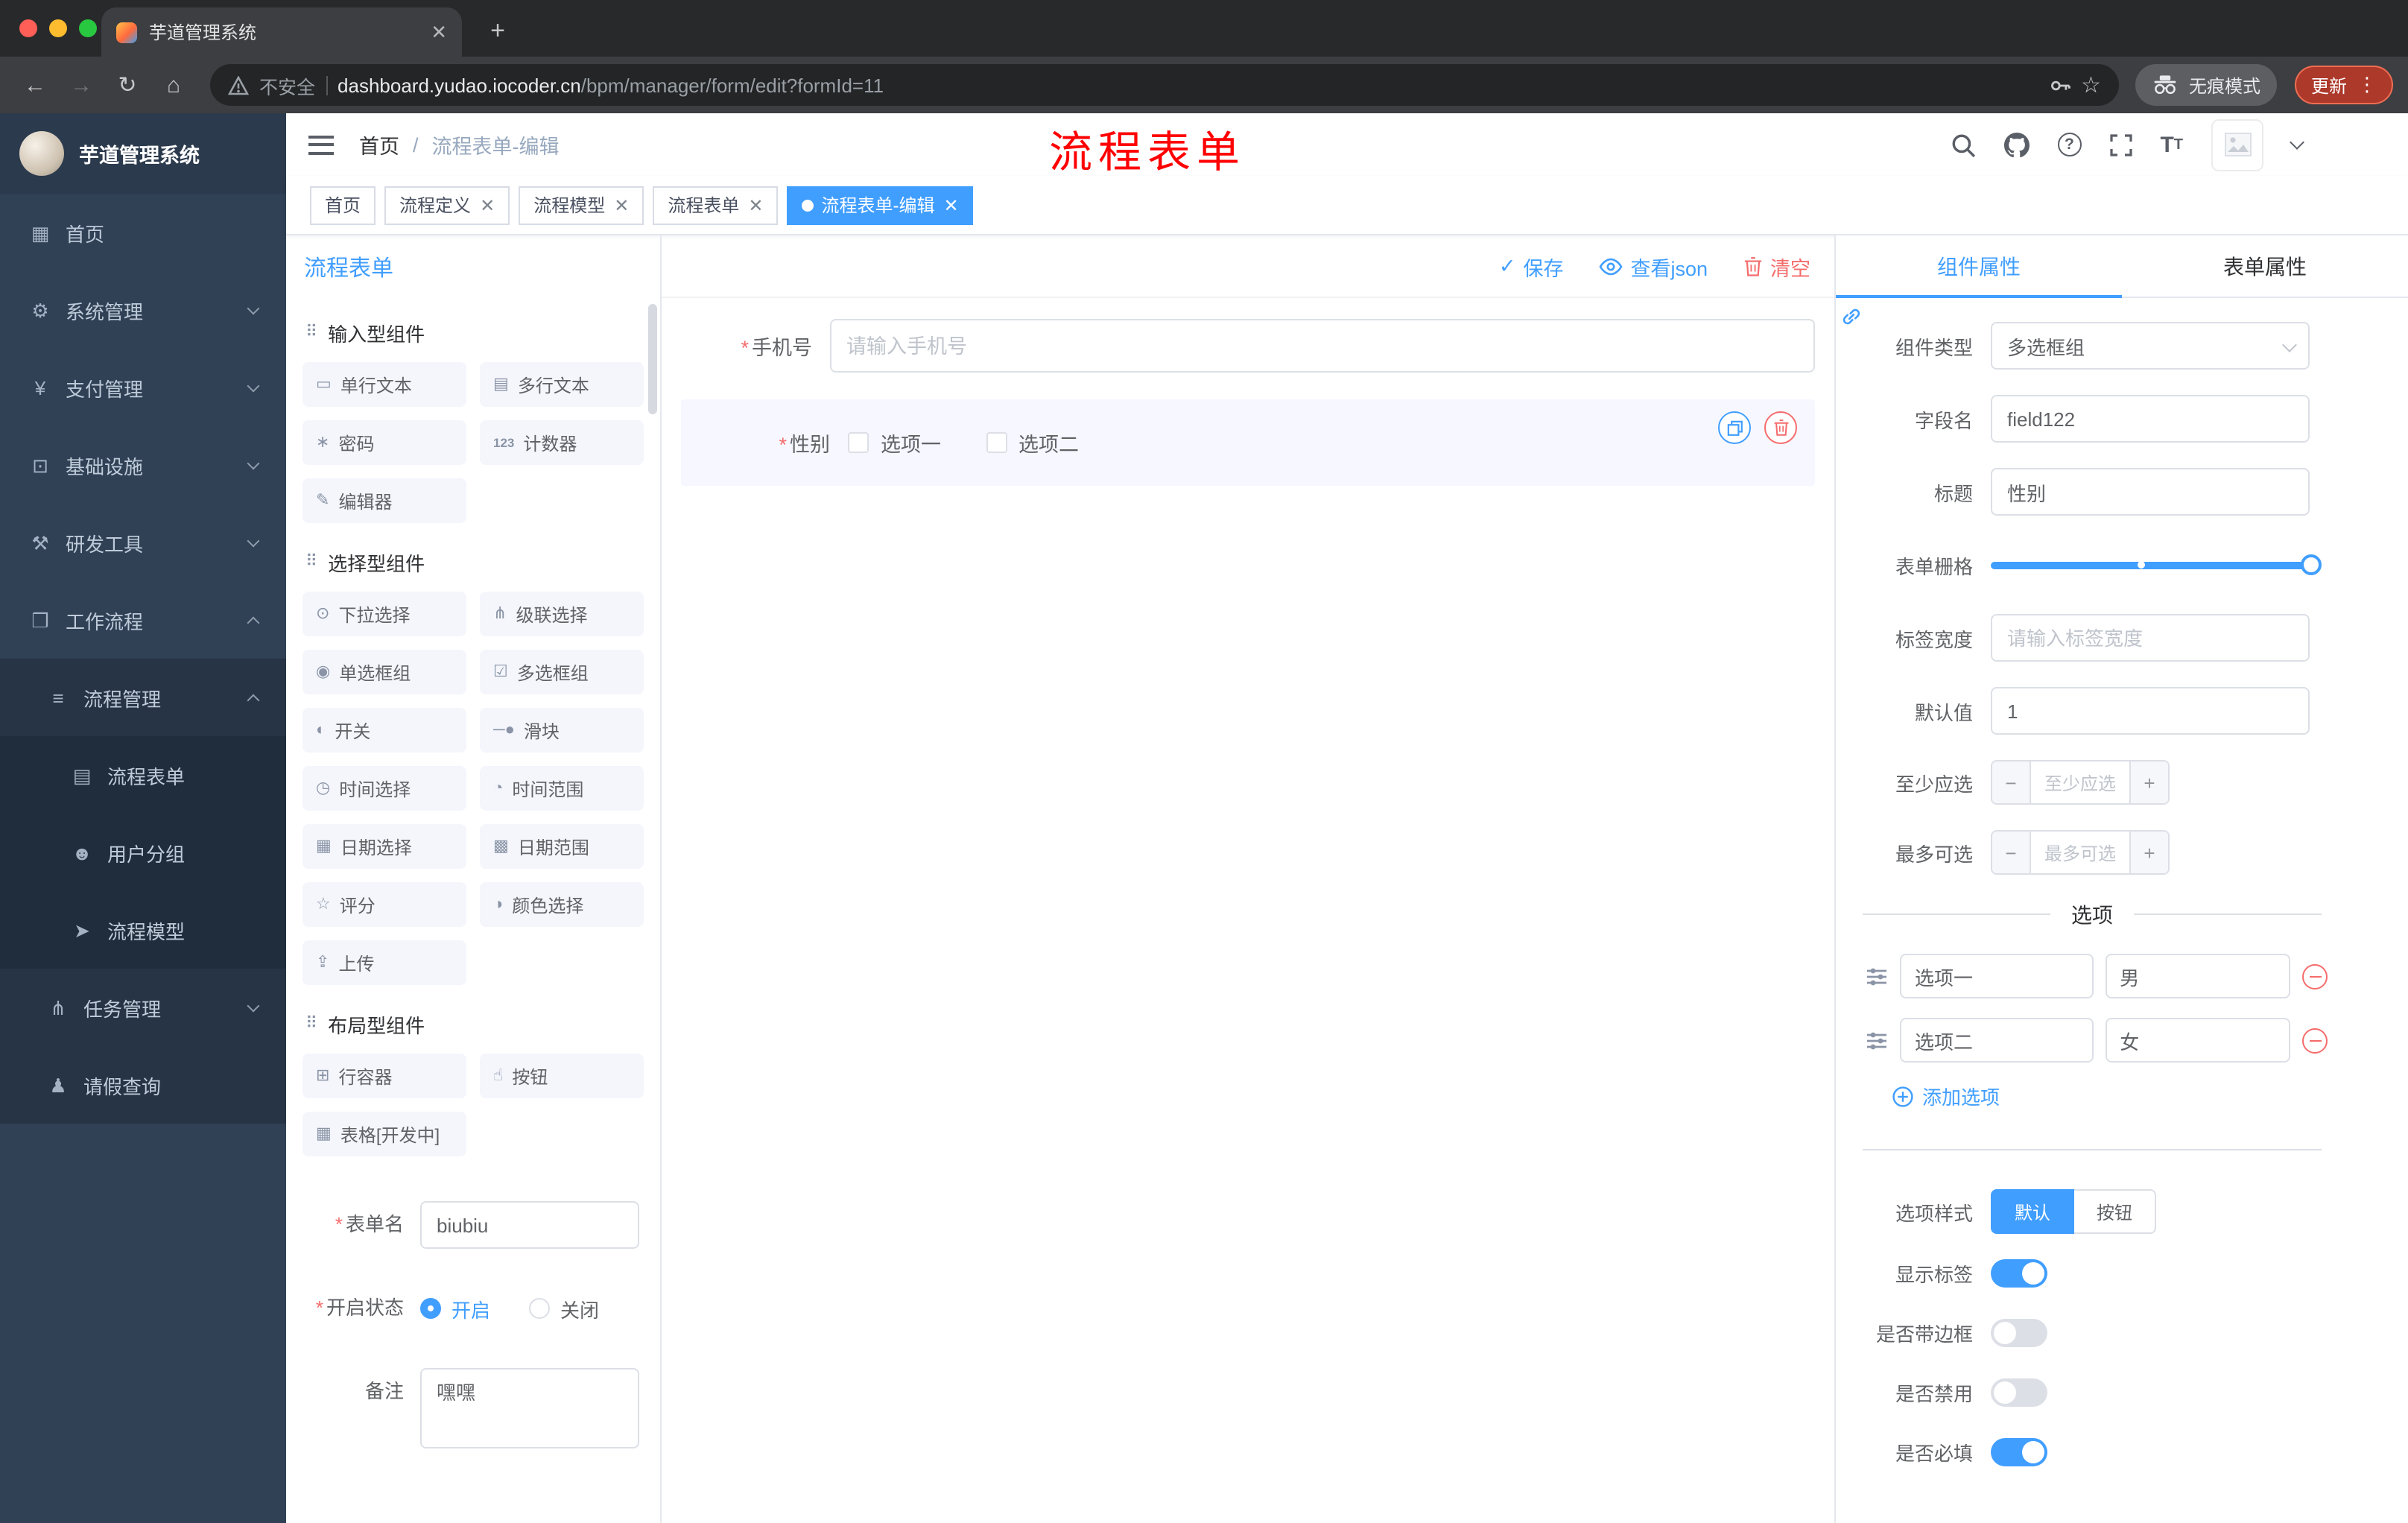 Image resolution: width=2408 pixels, height=1523 pixels. I want to click on palette-item-color: 颜色选择, so click(562, 905).